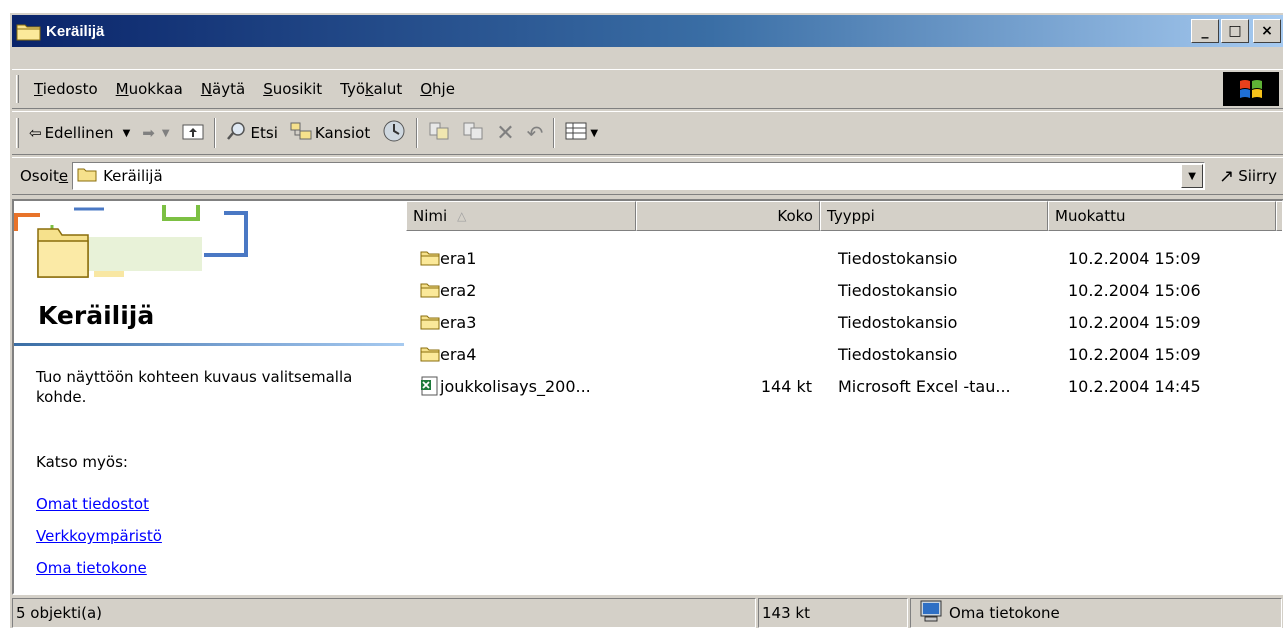 This screenshot has height=629, width=1283. I want to click on column-header-size: Koko, so click(728, 216).